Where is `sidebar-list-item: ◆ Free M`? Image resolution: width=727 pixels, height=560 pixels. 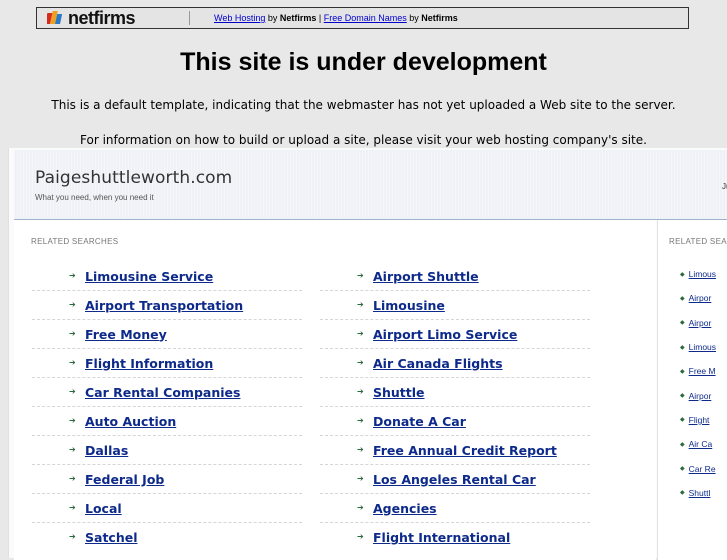 sidebar-list-item: ◆ Free M is located at coordinates (703, 371).